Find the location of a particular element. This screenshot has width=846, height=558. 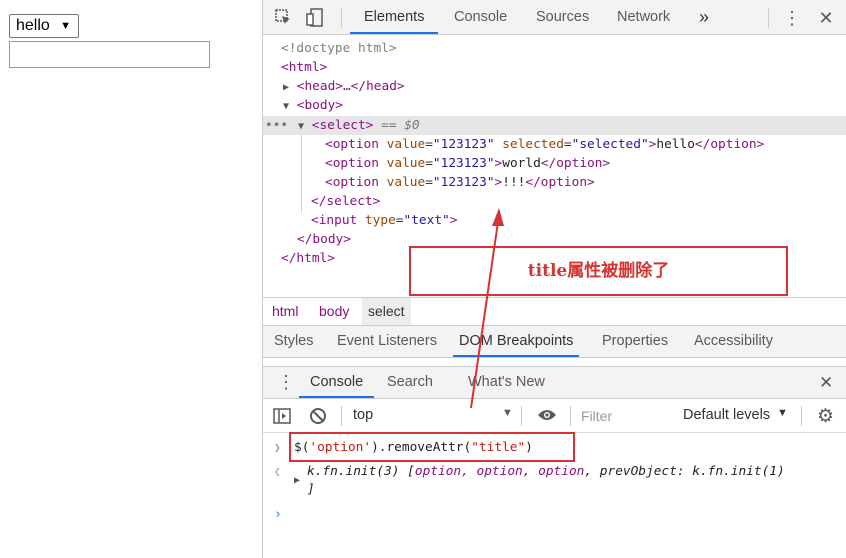

tab-sources: Sources is located at coordinates (562, 17).